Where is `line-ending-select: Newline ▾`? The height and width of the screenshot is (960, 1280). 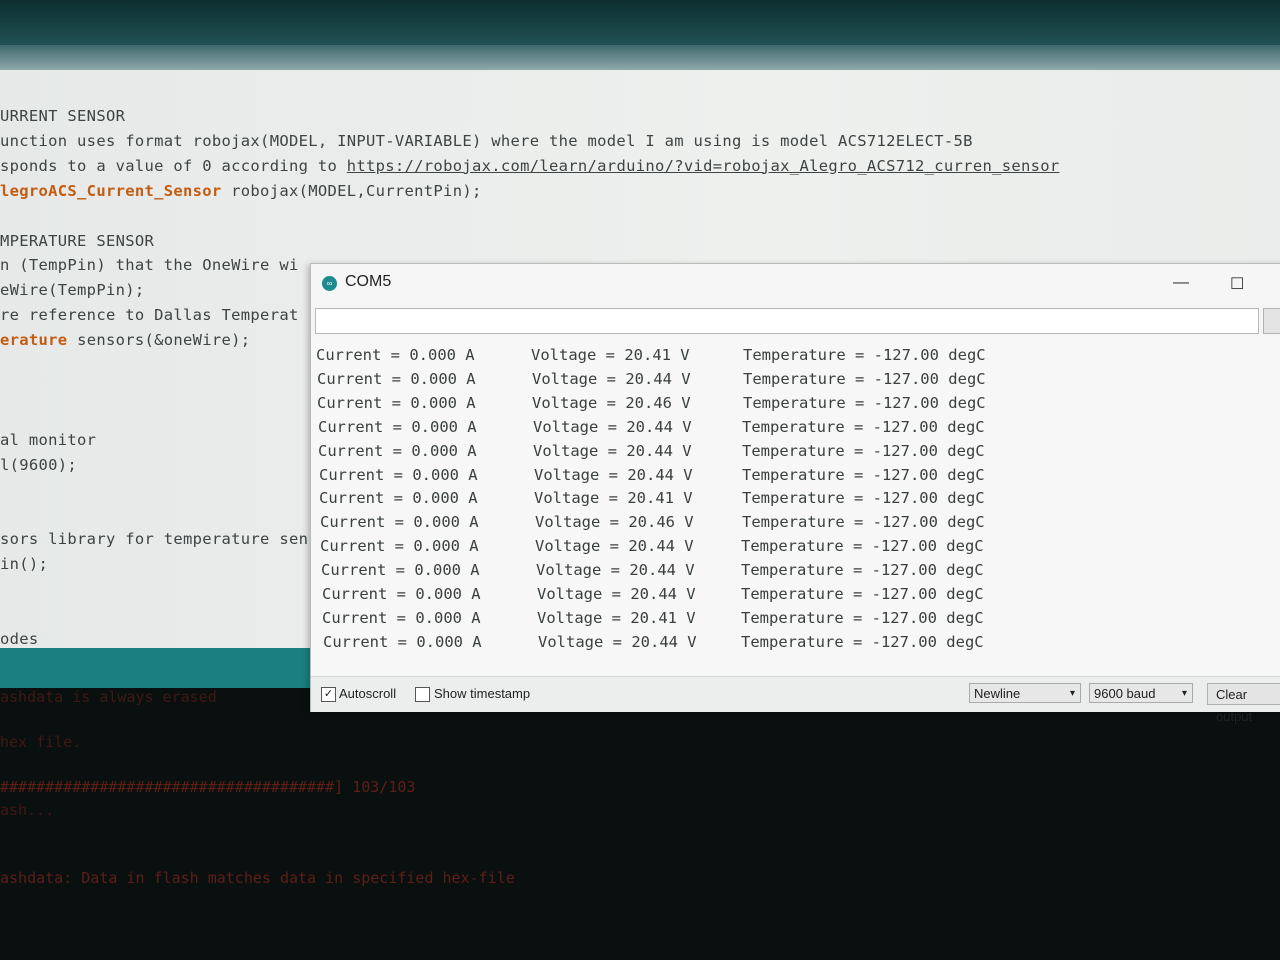
line-ending-select: Newline ▾ is located at coordinates (1025, 693).